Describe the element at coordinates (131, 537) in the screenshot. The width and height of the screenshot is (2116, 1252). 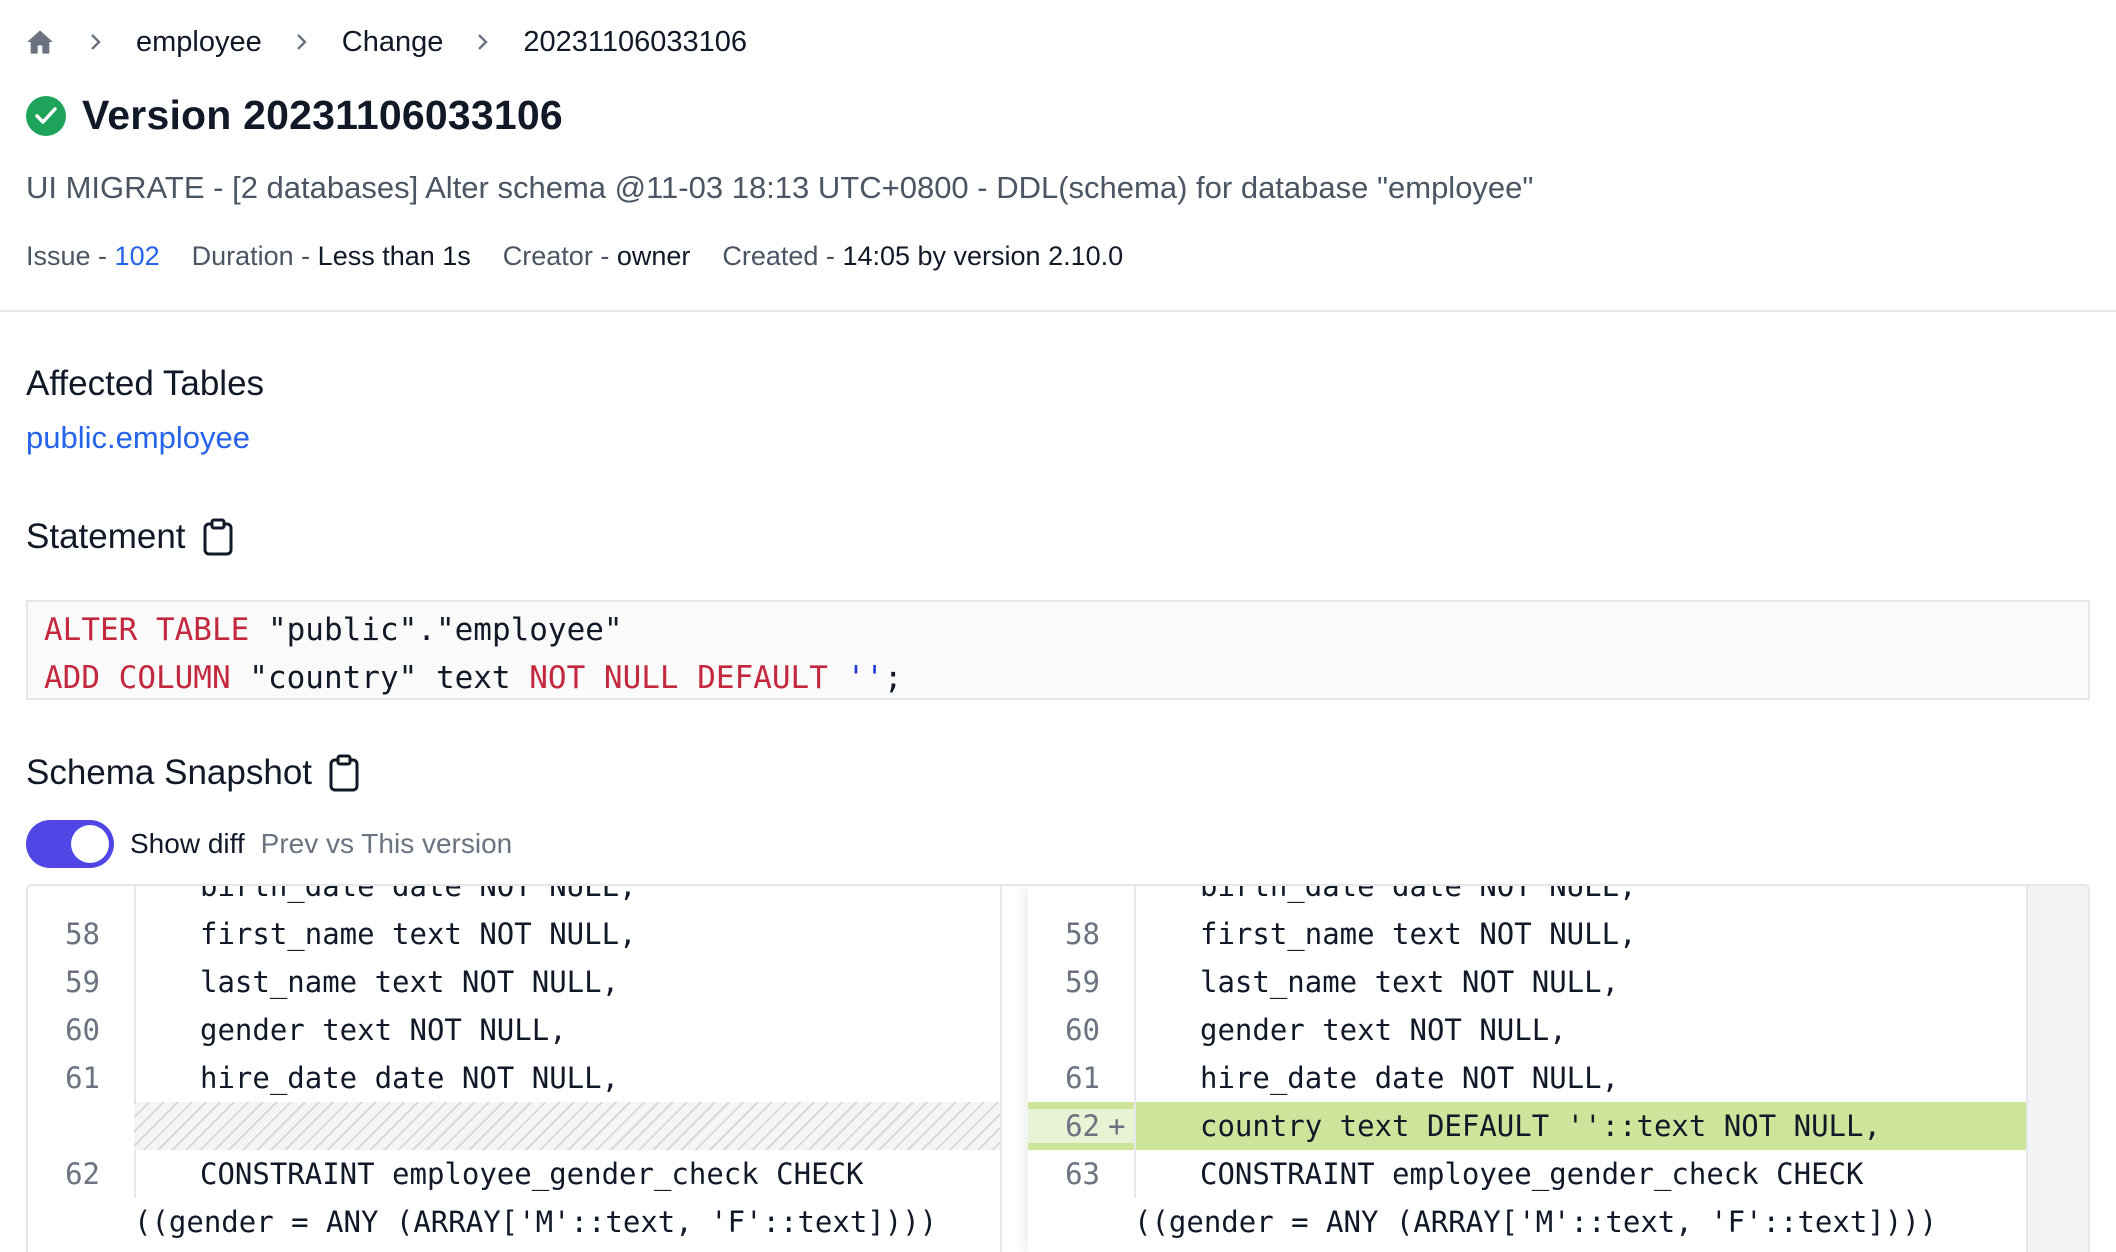
I see `statement-heading: Statement` at that location.